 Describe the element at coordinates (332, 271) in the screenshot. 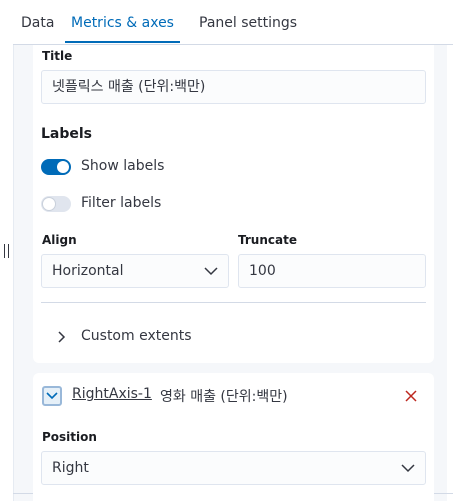

I see `truncate-input: 100` at that location.